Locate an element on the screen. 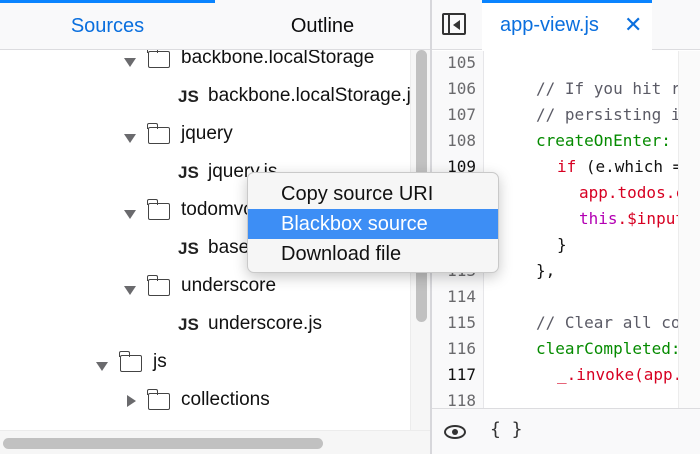 Image resolution: width=700 pixels, height=454 pixels. code-line-107: // persisting it is located at coordinates (613, 114).